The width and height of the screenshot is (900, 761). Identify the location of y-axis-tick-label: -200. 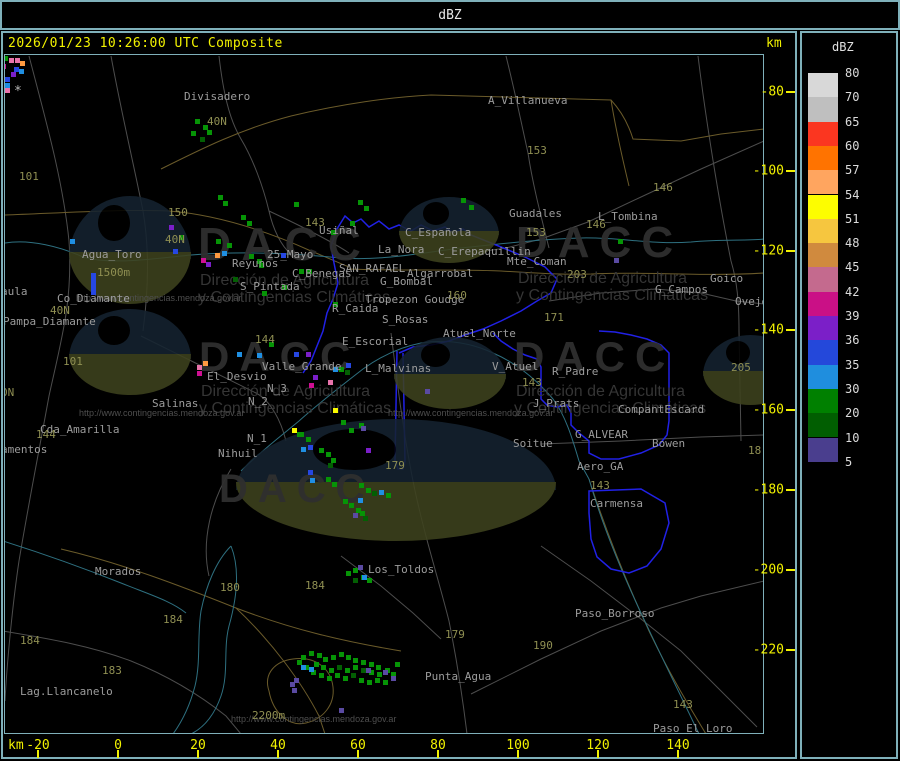
(768, 570).